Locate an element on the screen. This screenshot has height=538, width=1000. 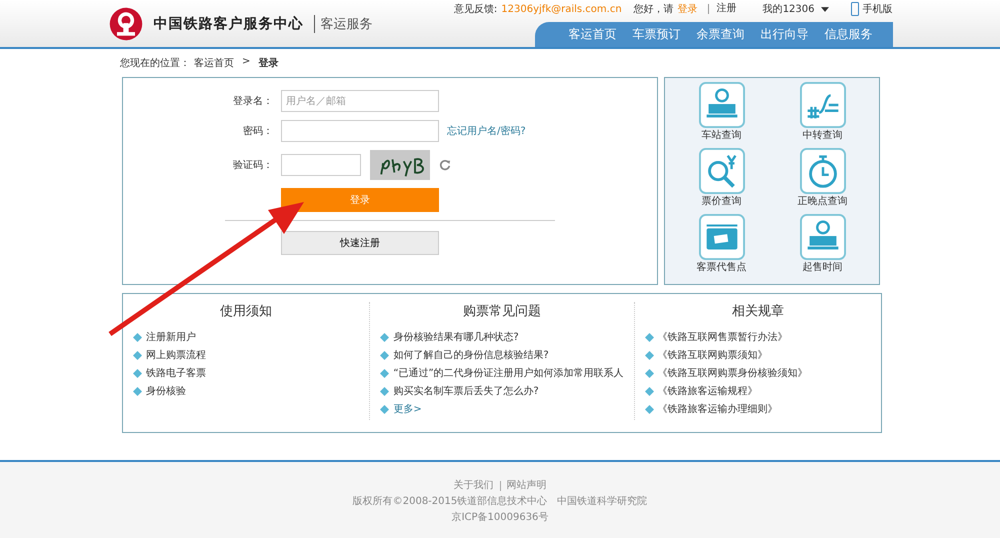
info-link: 铁路电子客票 is located at coordinates (176, 373).